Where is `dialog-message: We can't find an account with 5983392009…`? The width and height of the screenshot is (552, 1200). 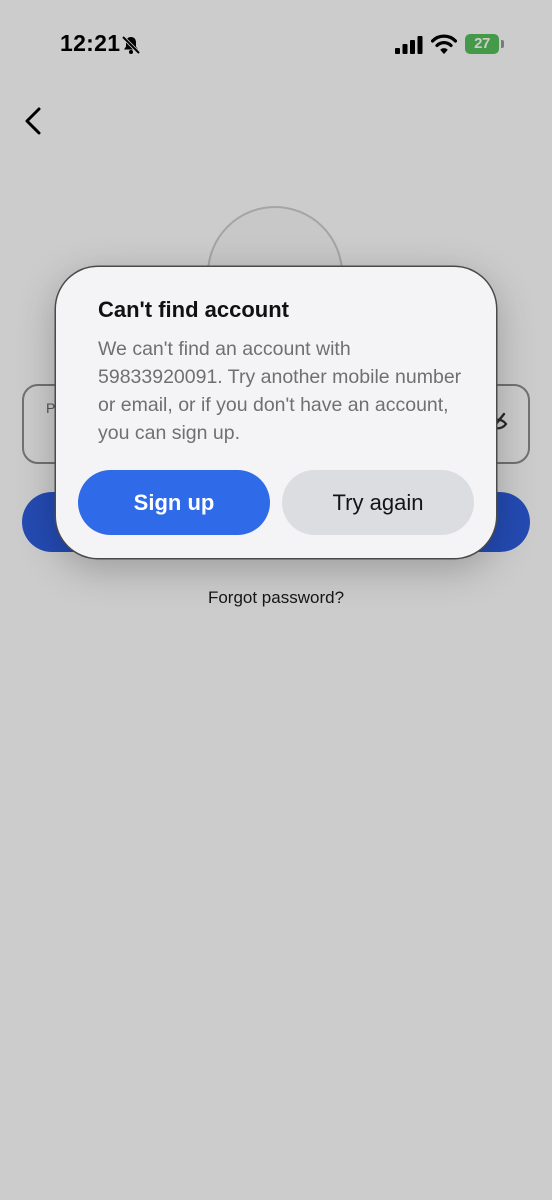 dialog-message: We can't find an account with 5983392009… is located at coordinates (280, 391).